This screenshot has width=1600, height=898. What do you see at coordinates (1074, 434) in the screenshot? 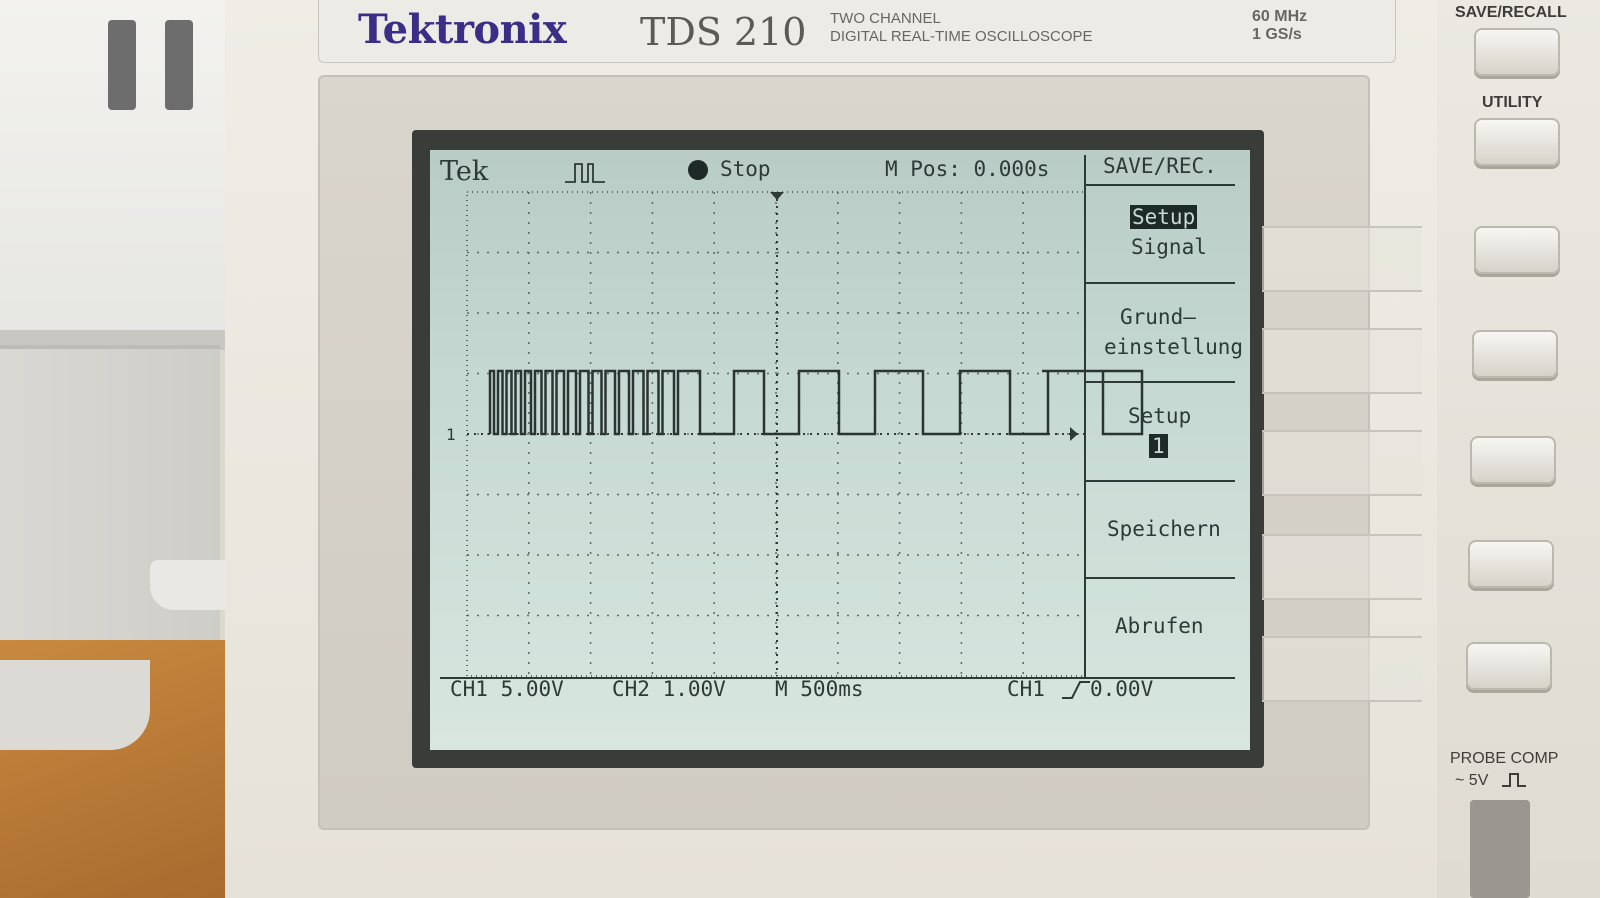
I see `trigger-level-marker` at bounding box center [1074, 434].